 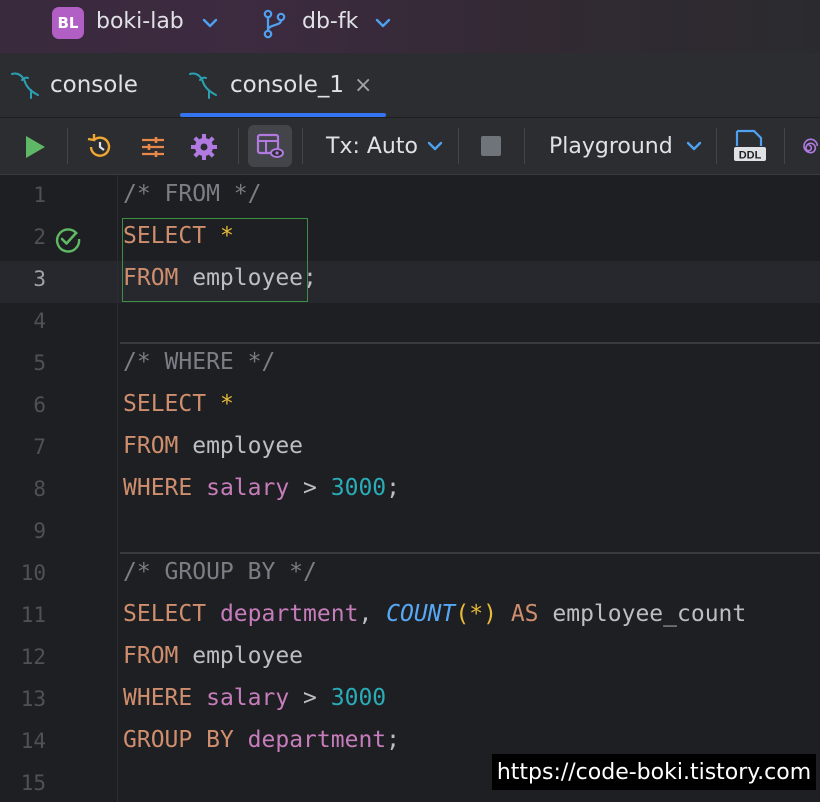 What do you see at coordinates (524, 614) in the screenshot?
I see `code-token: AS` at bounding box center [524, 614].